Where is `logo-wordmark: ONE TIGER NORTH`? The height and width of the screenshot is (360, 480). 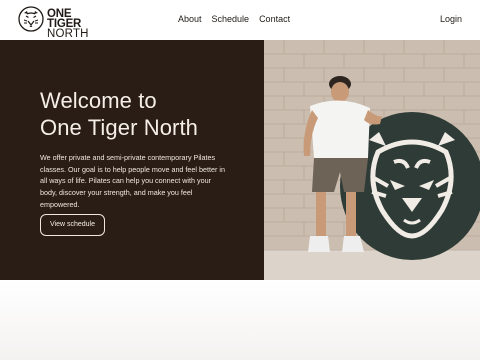
logo-wordmark: ONE TIGER NORTH is located at coordinates (77, 24).